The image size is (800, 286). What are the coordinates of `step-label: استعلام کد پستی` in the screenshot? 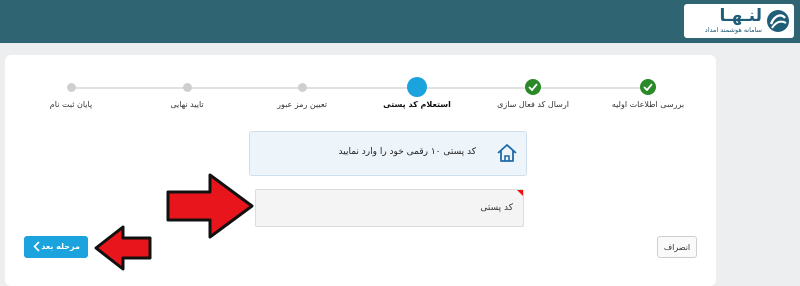 It's located at (417, 104).